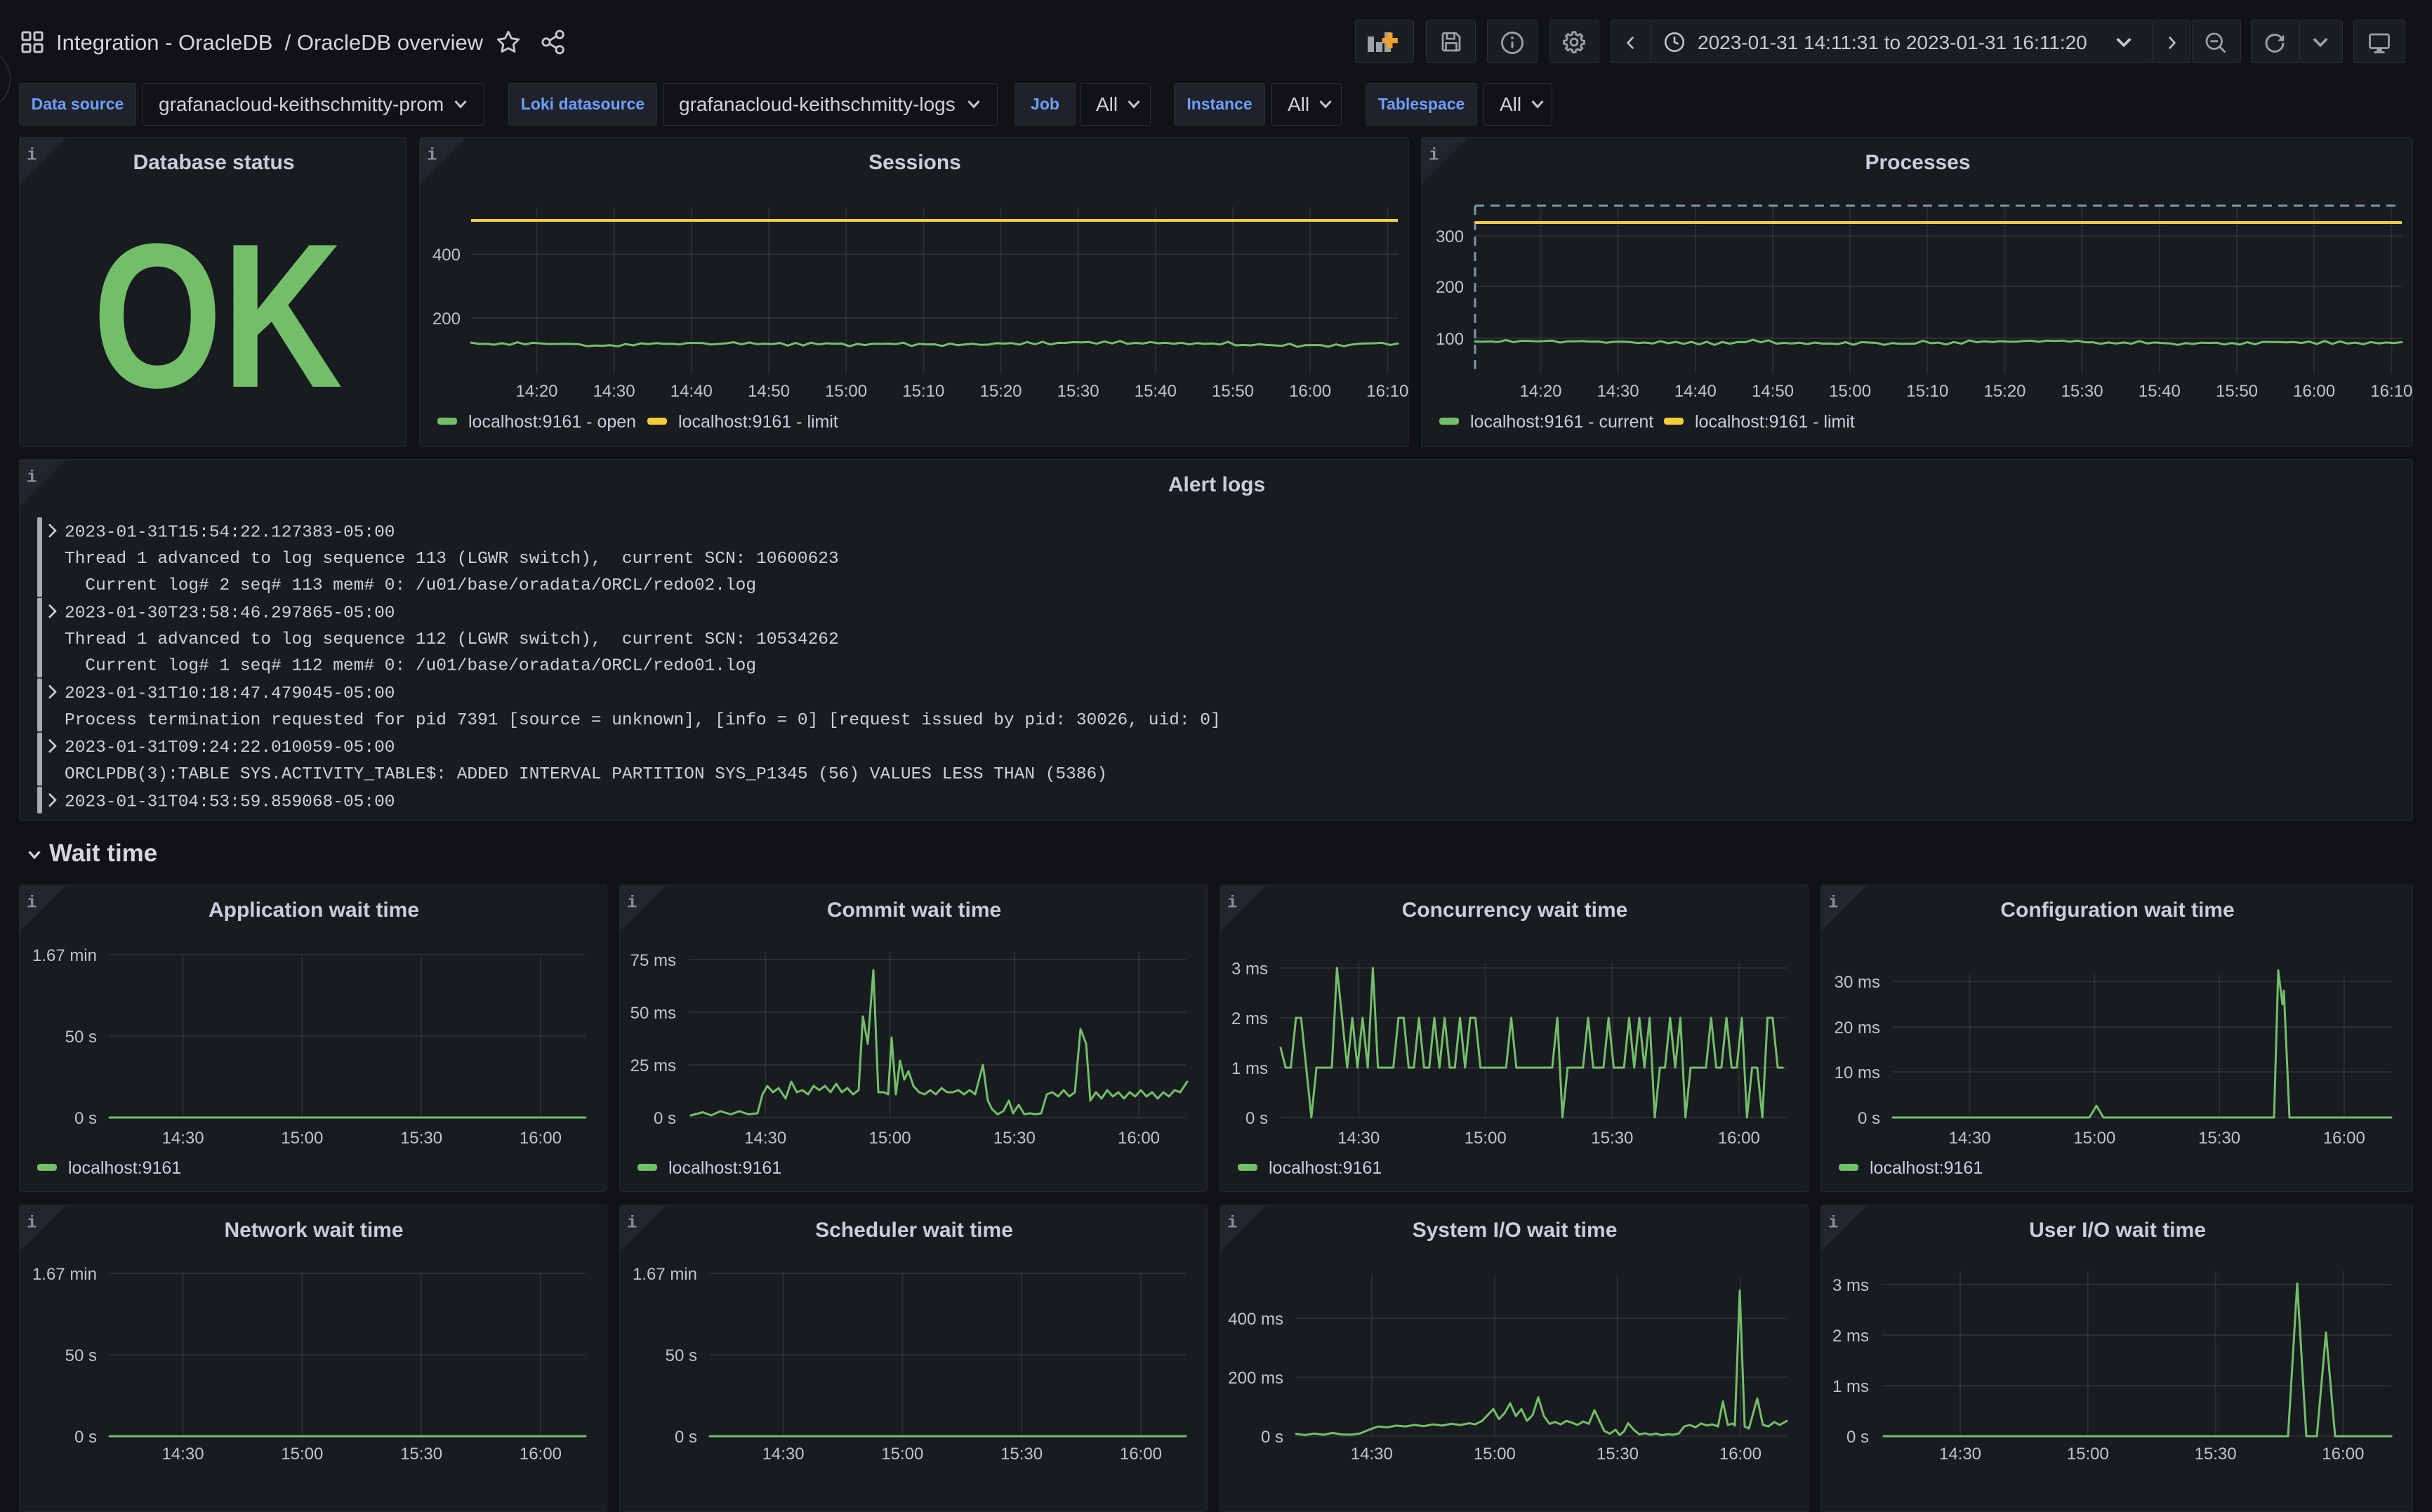 The height and width of the screenshot is (1512, 2432). I want to click on svg-text: localhost:9161 - current, so click(1561, 422).